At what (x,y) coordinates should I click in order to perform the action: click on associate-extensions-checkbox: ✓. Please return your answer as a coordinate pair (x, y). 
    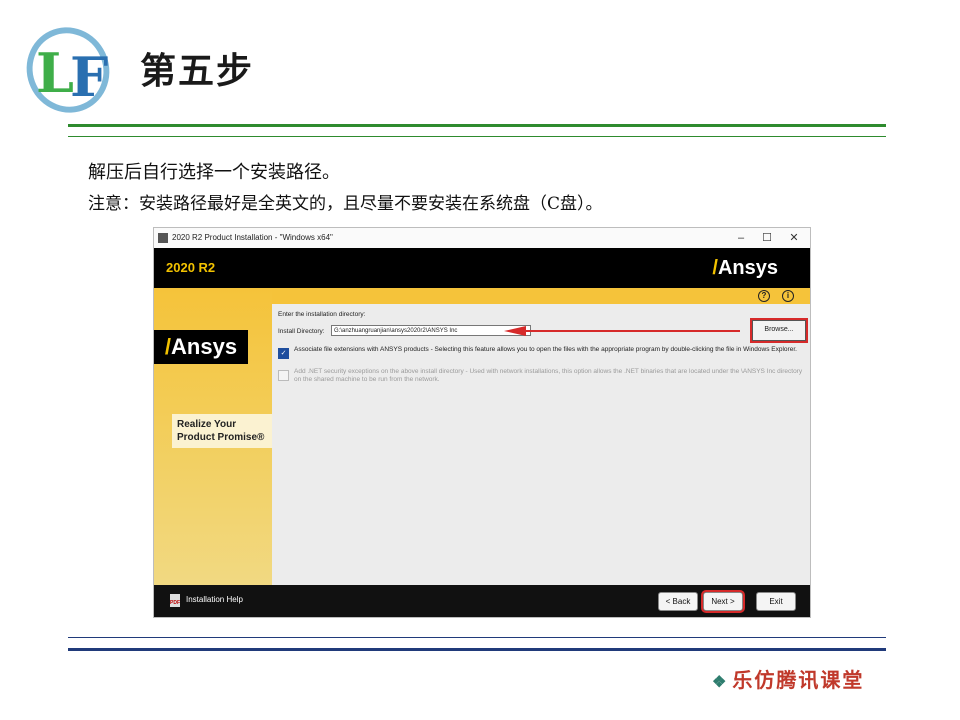
    Looking at the image, I should click on (283, 353).